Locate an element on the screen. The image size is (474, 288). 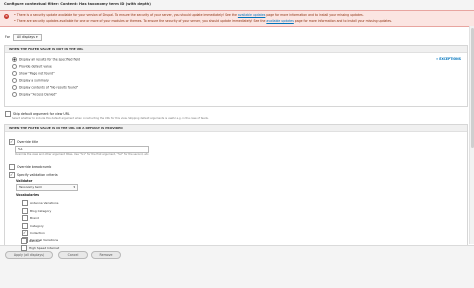
option-access-denied-label: Display "Access Denied" is located at coordinates (38, 94).